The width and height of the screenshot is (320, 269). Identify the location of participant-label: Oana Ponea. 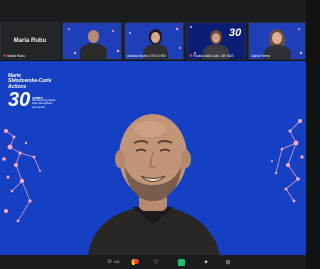
(260, 56).